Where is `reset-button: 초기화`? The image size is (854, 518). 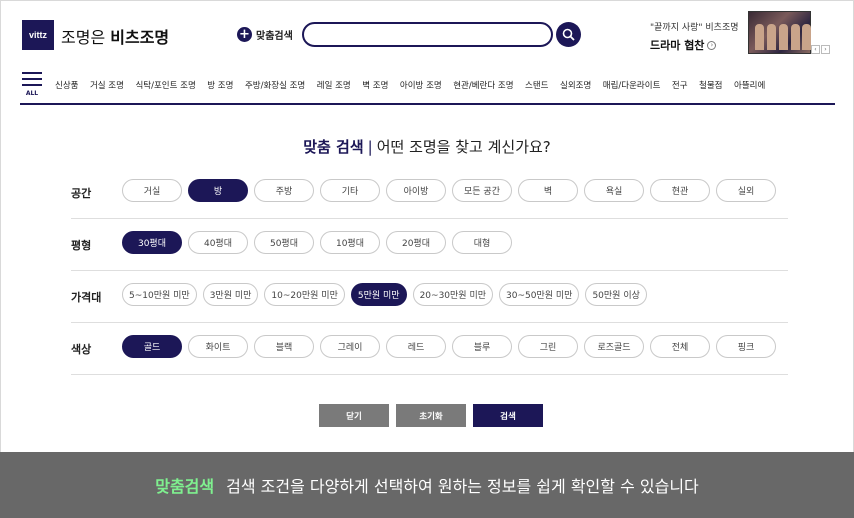
reset-button: 초기화 is located at coordinates (431, 415).